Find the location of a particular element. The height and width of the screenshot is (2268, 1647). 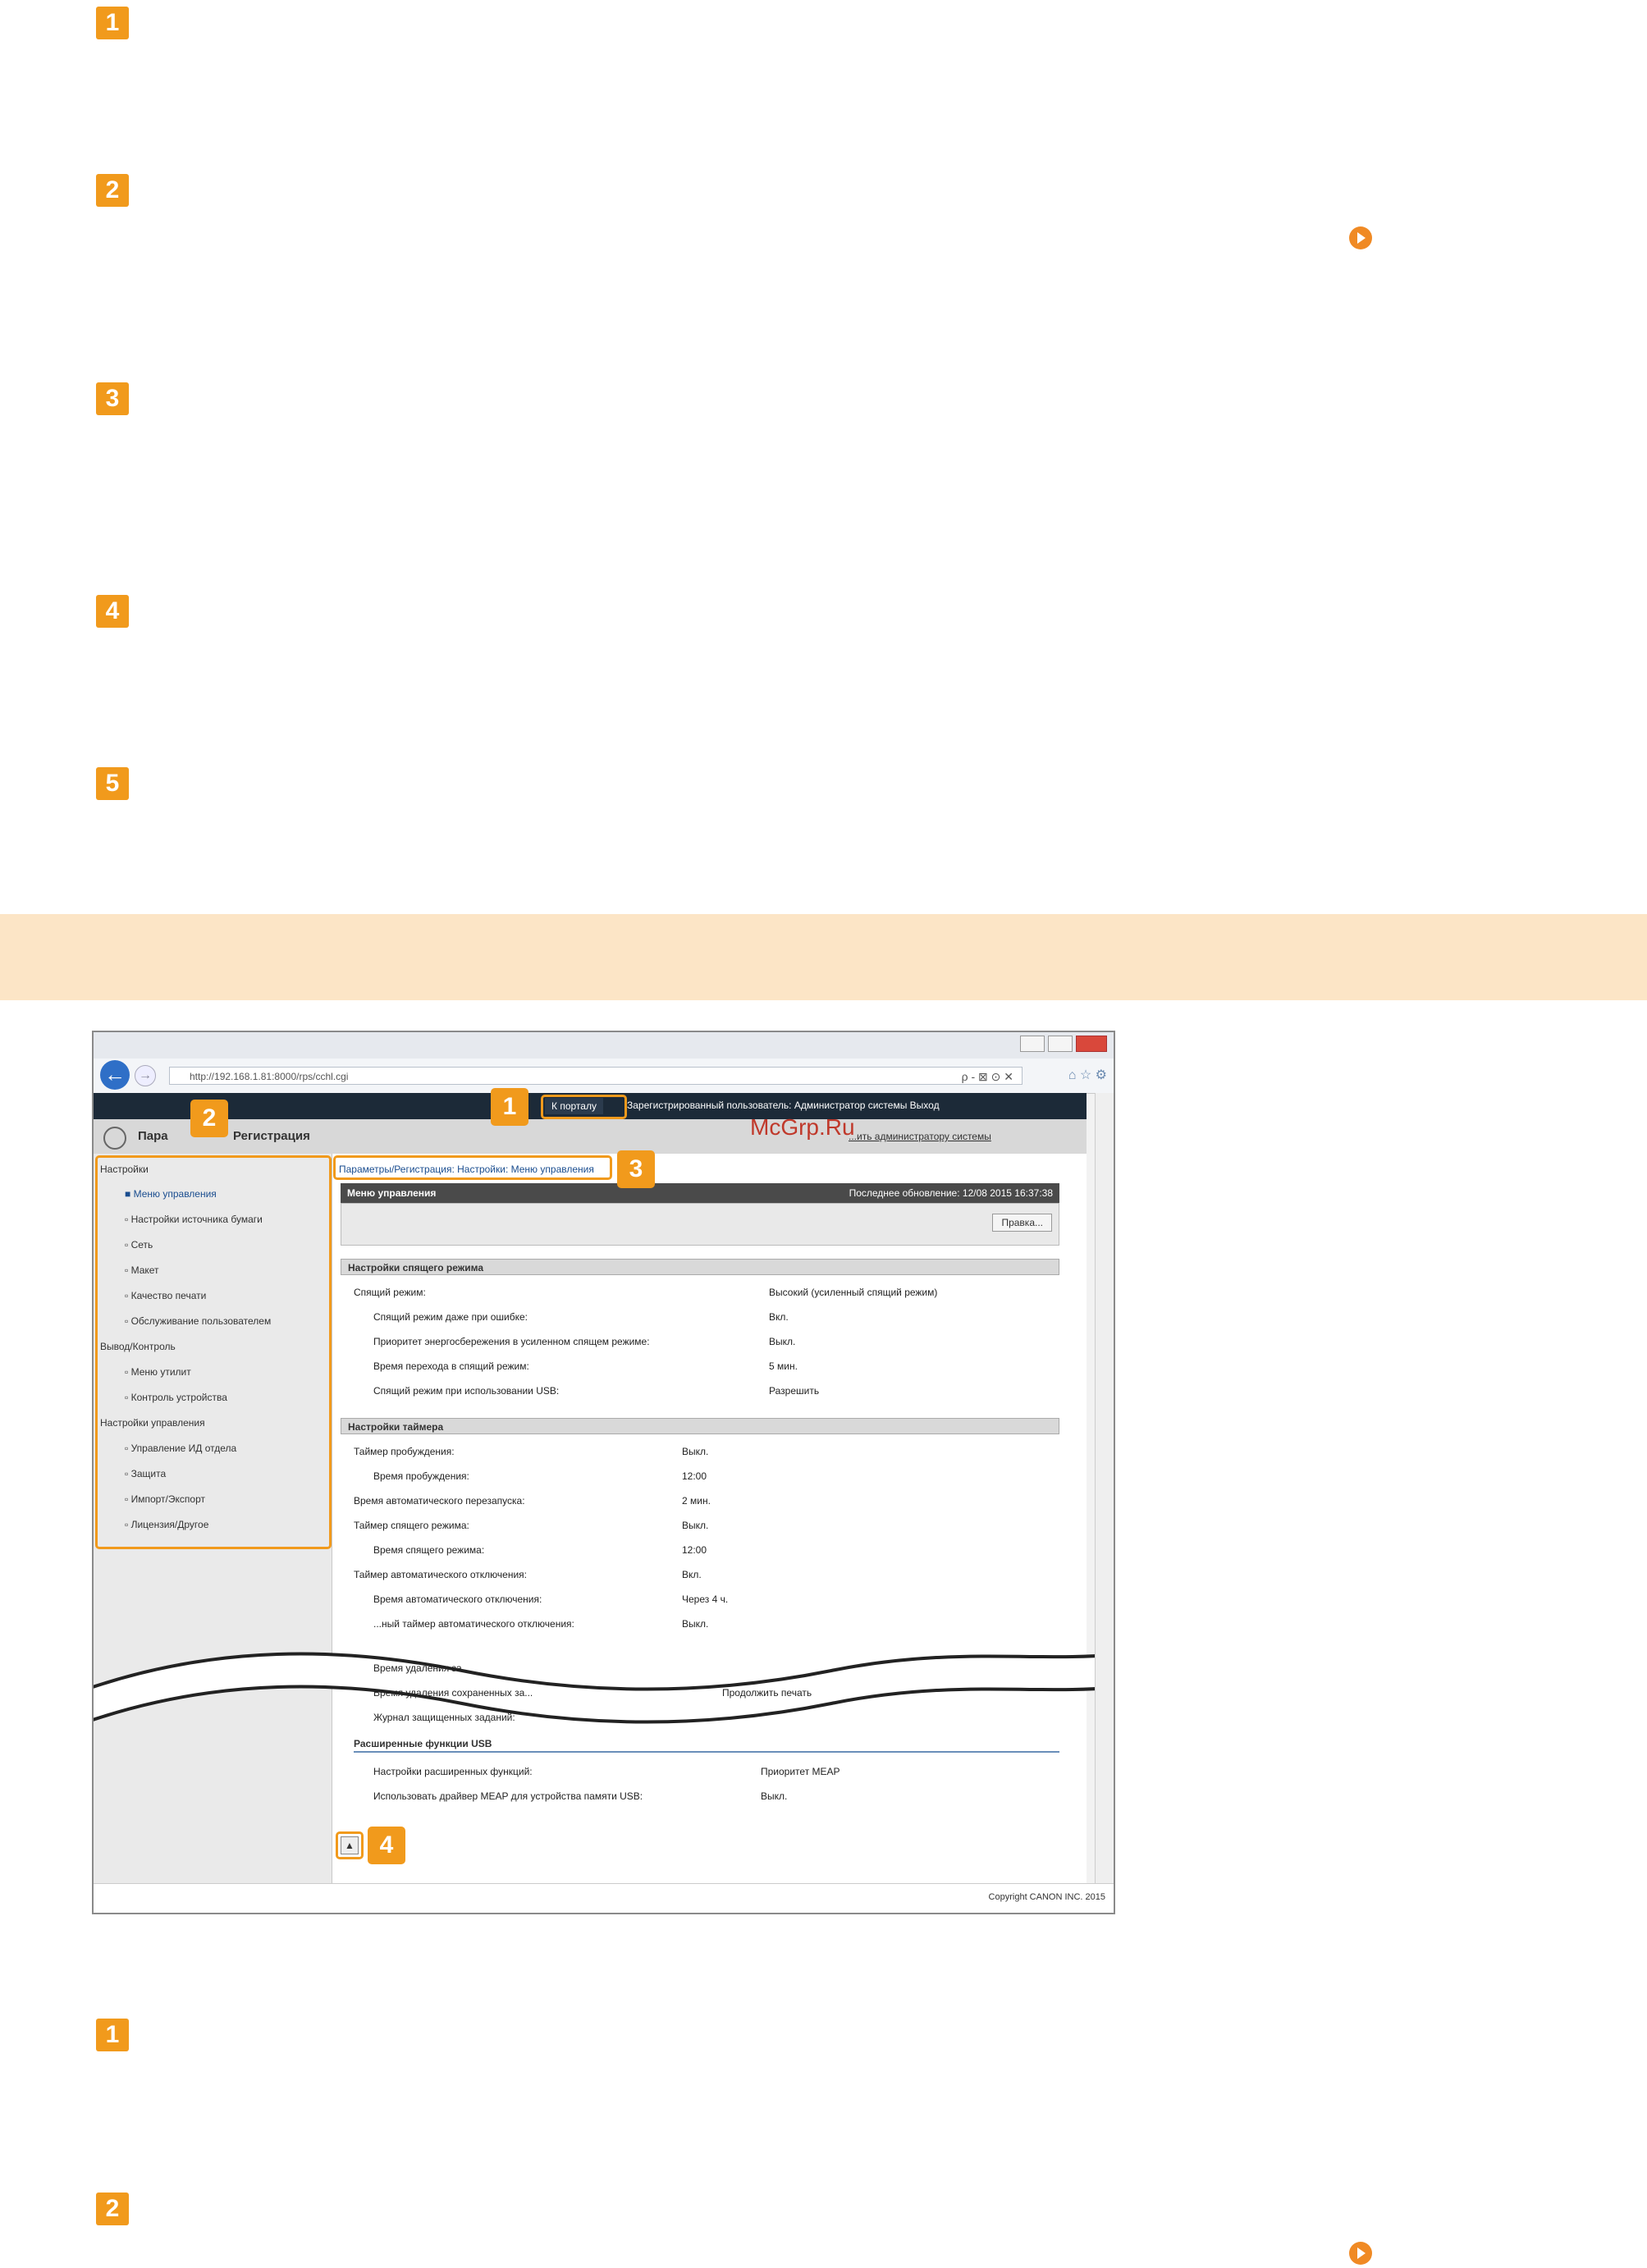

tail-row-label: Журнал защищенных заданий: is located at coordinates (444, 1717).